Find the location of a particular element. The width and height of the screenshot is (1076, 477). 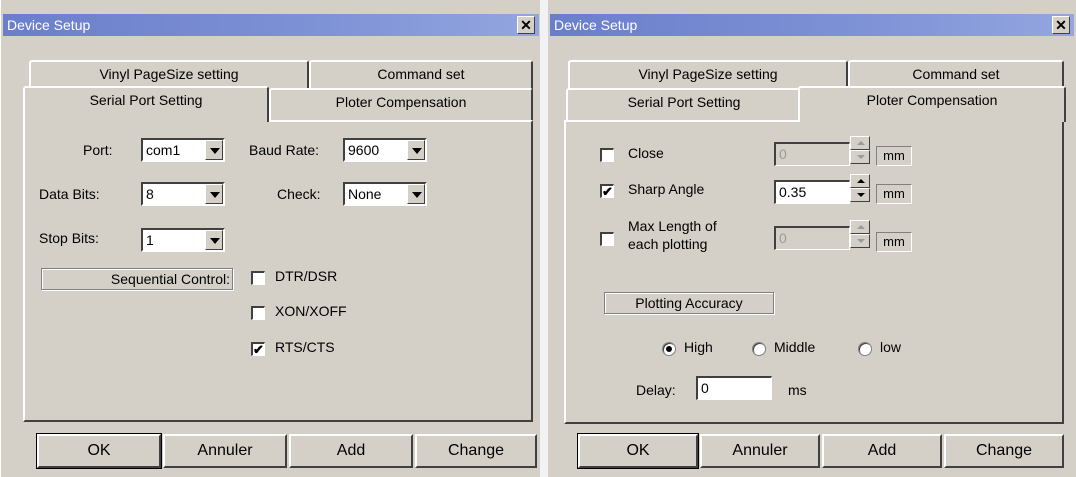

close-checkbox is located at coordinates (607, 155).